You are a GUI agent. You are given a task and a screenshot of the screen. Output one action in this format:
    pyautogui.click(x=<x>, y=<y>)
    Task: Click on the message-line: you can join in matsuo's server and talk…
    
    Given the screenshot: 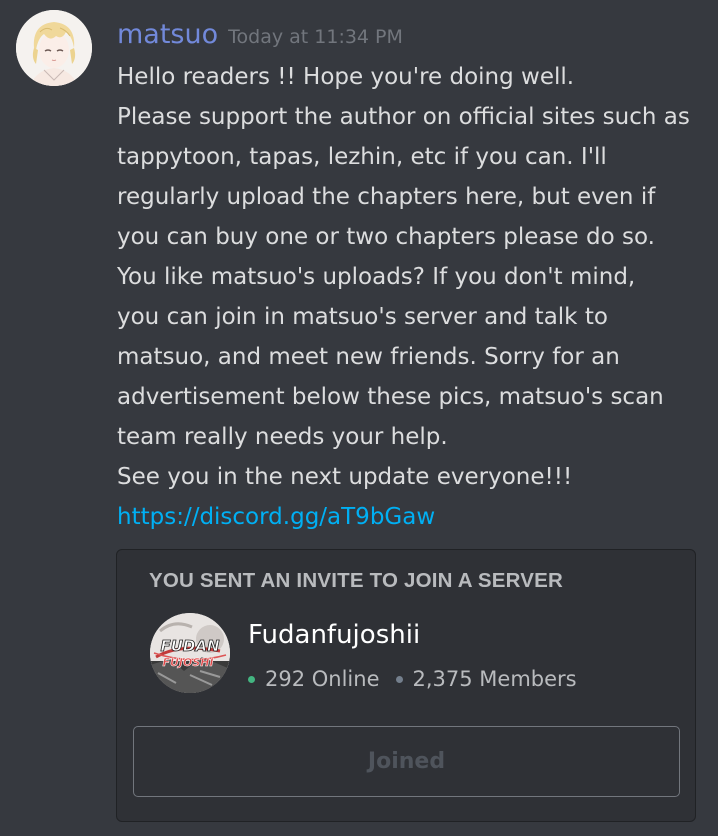 What is the action you would take?
    pyautogui.click(x=362, y=317)
    